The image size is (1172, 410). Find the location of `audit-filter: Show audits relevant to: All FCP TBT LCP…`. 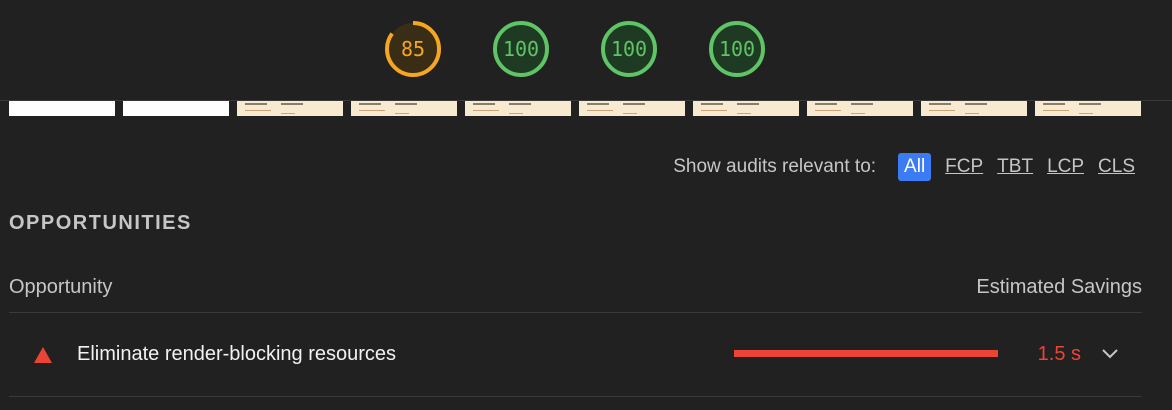

audit-filter: Show audits relevant to: All FCP TBT LCP… is located at coordinates (904, 166).